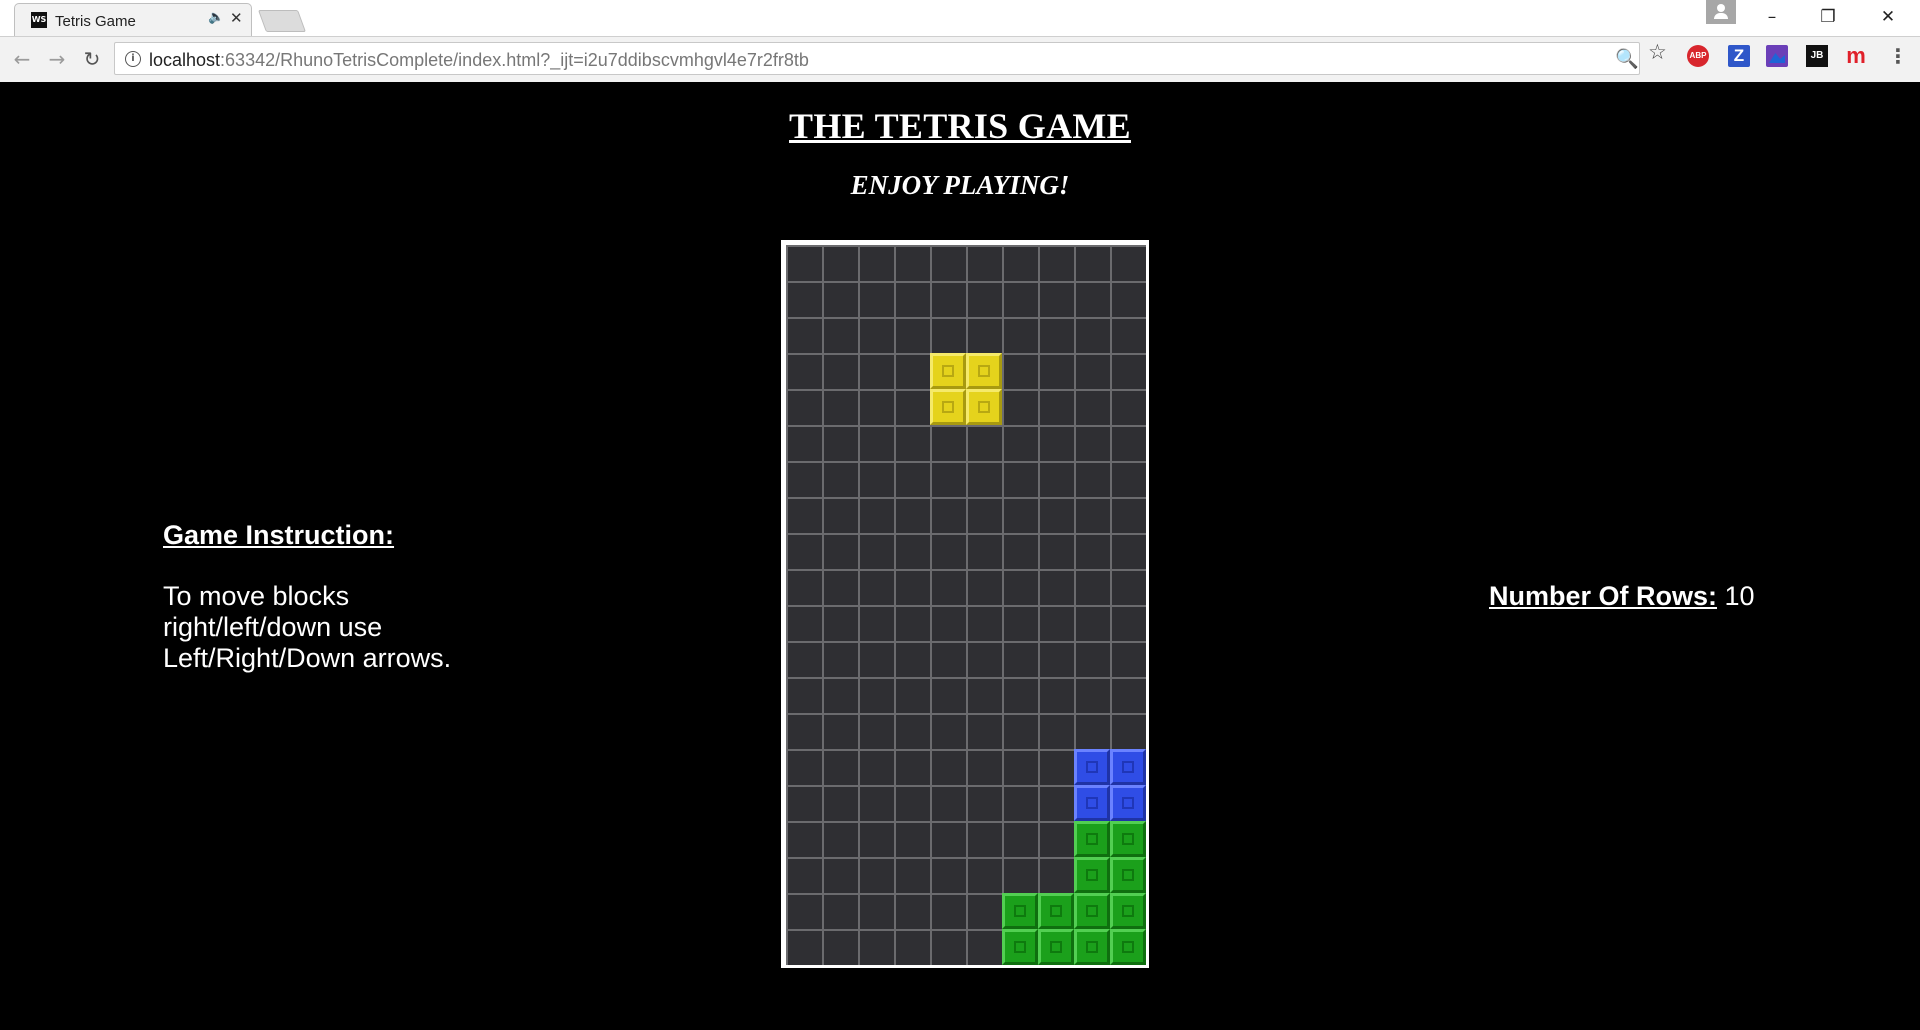  Describe the element at coordinates (1721, 12) in the screenshot. I see `profile-icon` at that location.